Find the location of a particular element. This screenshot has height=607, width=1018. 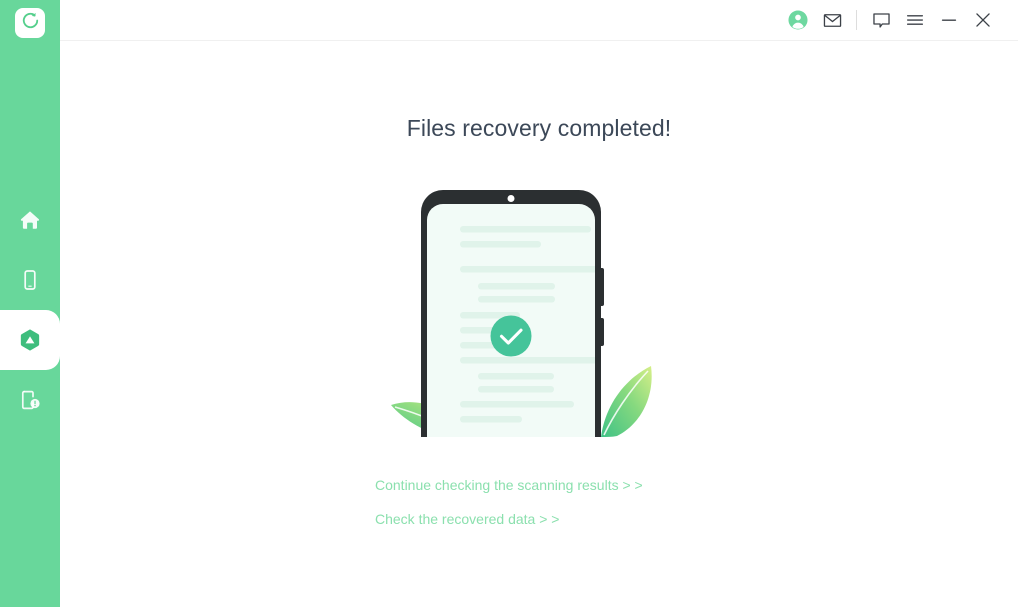

check-recovered-data-link: Check the recovered data > > is located at coordinates (509, 519).